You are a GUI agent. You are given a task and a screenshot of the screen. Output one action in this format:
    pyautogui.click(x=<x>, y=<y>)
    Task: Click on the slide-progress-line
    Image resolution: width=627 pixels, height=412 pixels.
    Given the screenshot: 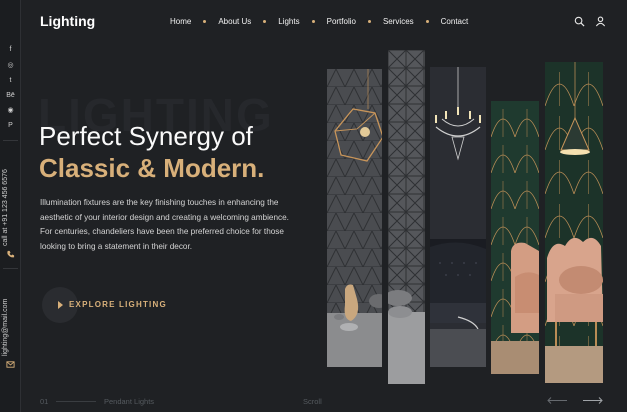 What is the action you would take?
    pyautogui.click(x=76, y=401)
    